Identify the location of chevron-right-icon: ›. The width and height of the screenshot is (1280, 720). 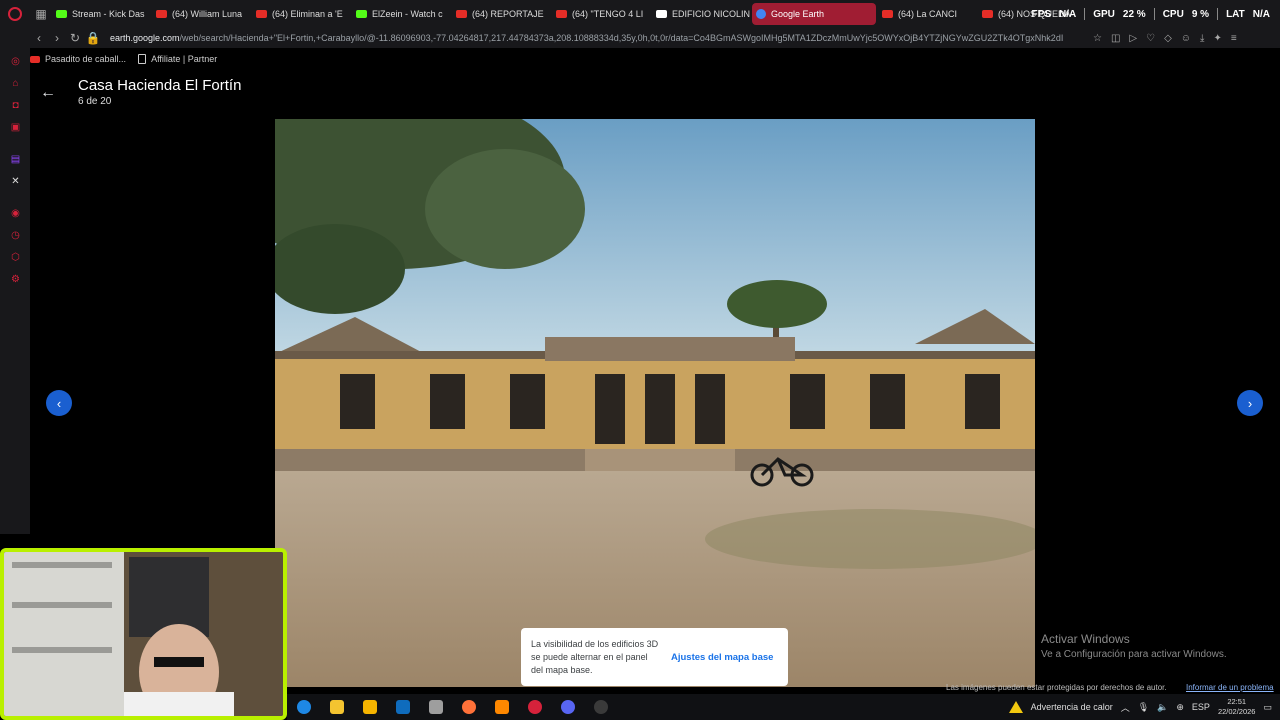
(1250, 403).